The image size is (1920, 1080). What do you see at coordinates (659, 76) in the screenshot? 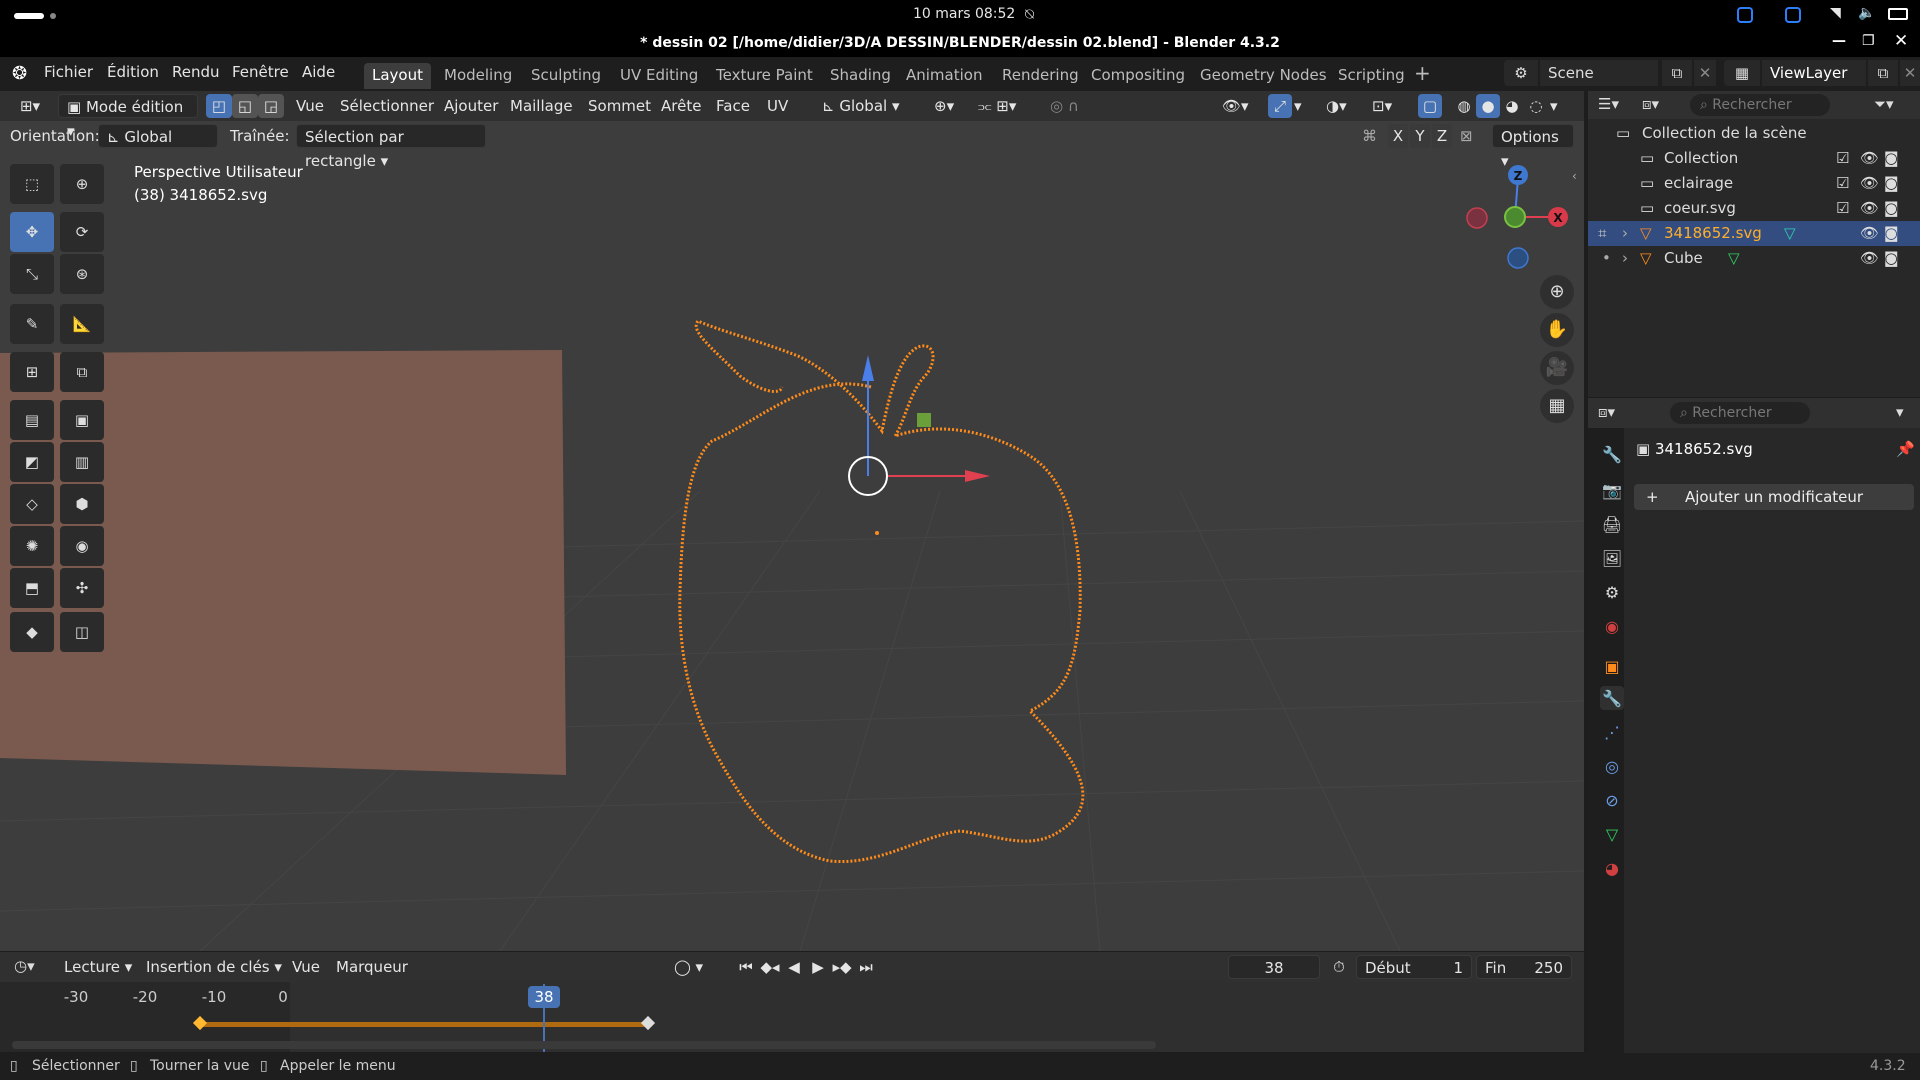
I see `tab-uv-editing: UV Editing` at bounding box center [659, 76].